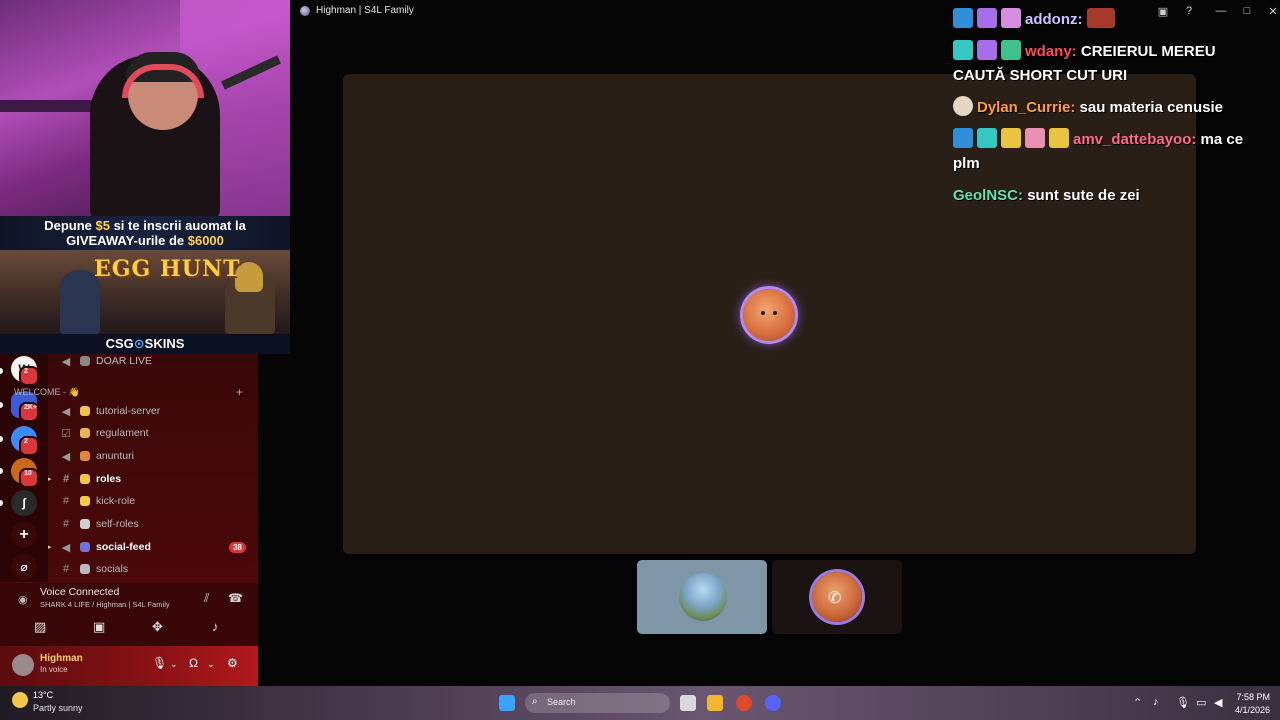 This screenshot has height=720, width=1280. I want to click on server-badge: 2, so click(29, 446).